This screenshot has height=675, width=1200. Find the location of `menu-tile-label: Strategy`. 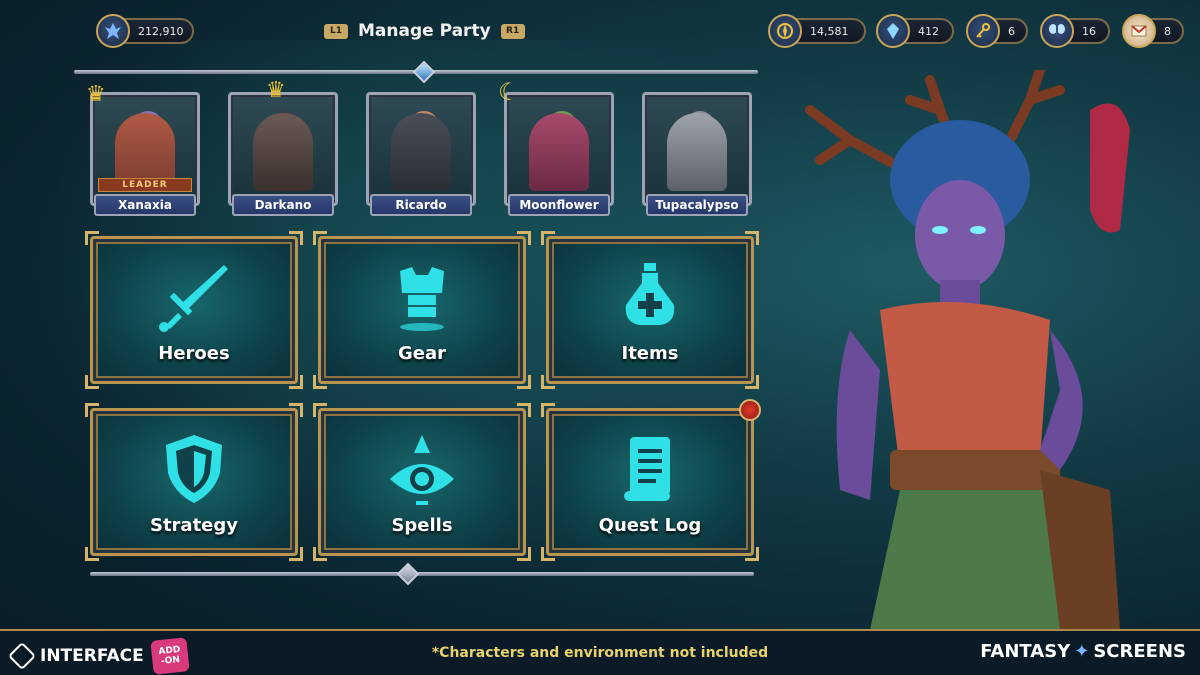

menu-tile-label: Strategy is located at coordinates (194, 525).